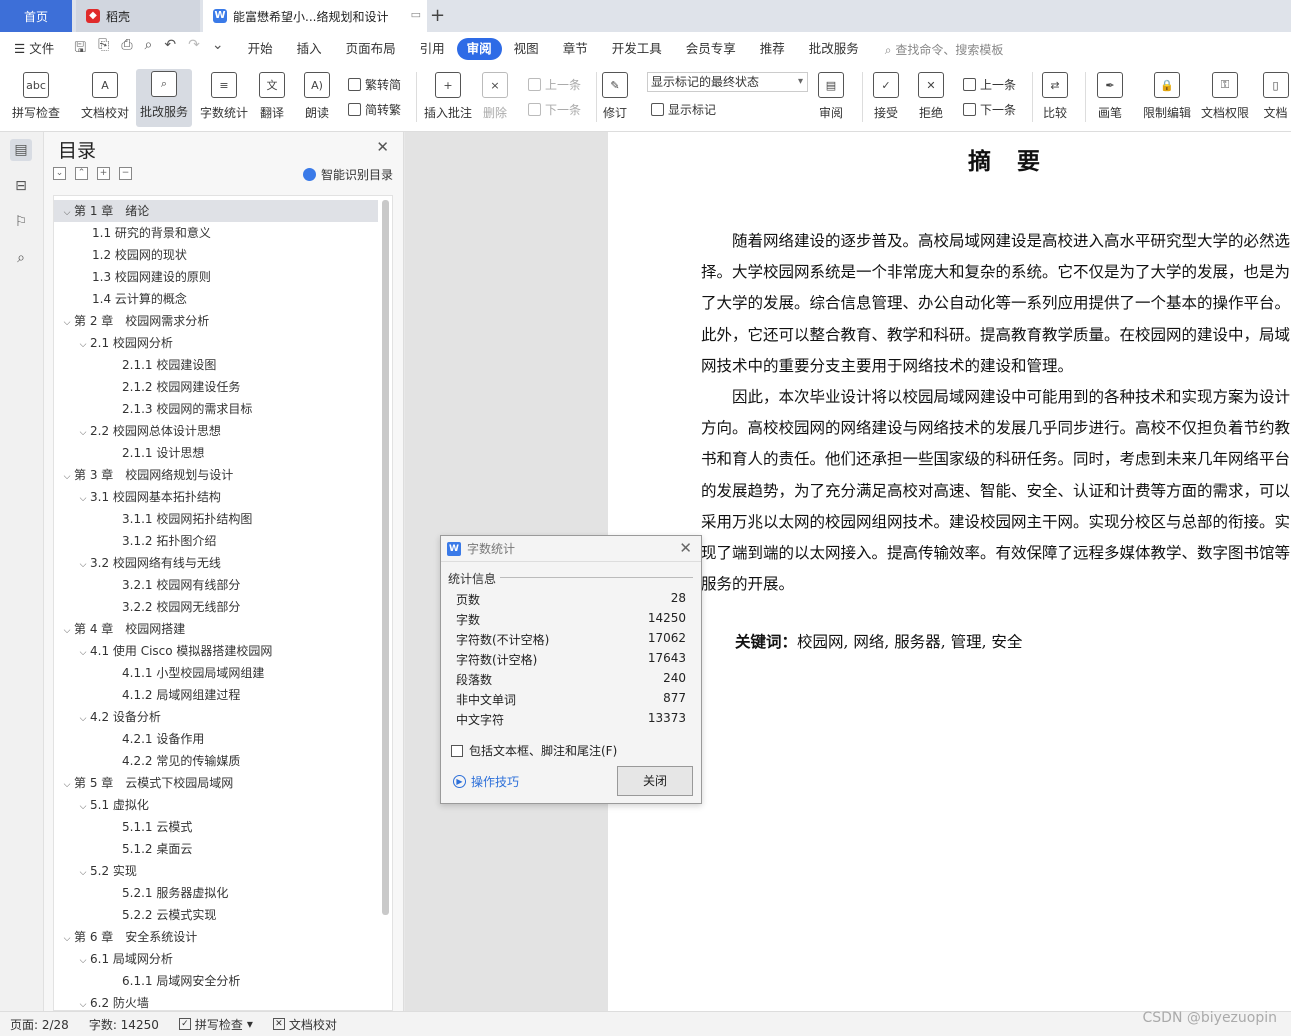 The image size is (1291, 1036). What do you see at coordinates (886, 96) in the screenshot?
I see `accept-button: ✓ 接受` at bounding box center [886, 96].